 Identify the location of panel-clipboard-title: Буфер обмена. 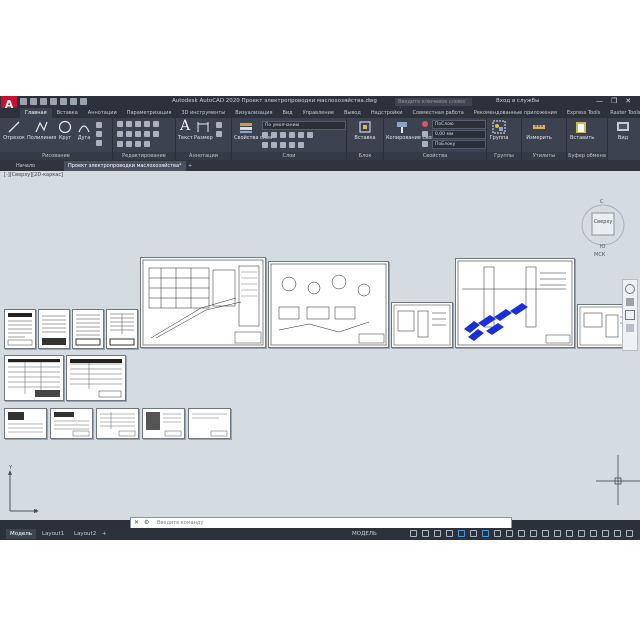
(587, 156).